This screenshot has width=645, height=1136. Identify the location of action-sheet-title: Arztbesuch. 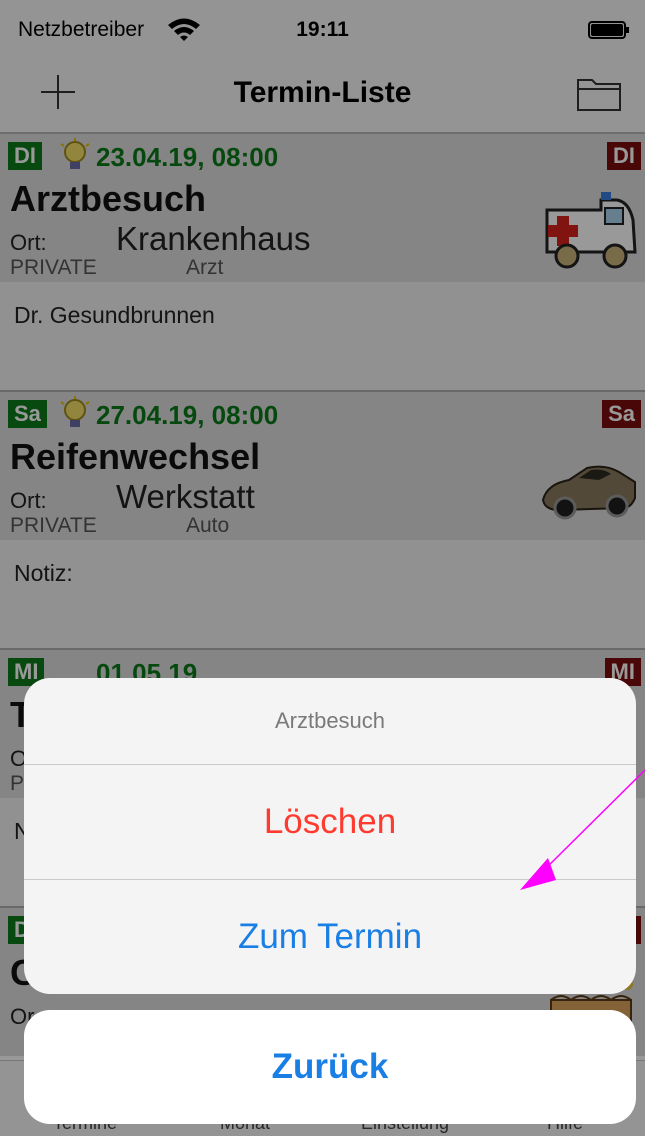
(330, 720).